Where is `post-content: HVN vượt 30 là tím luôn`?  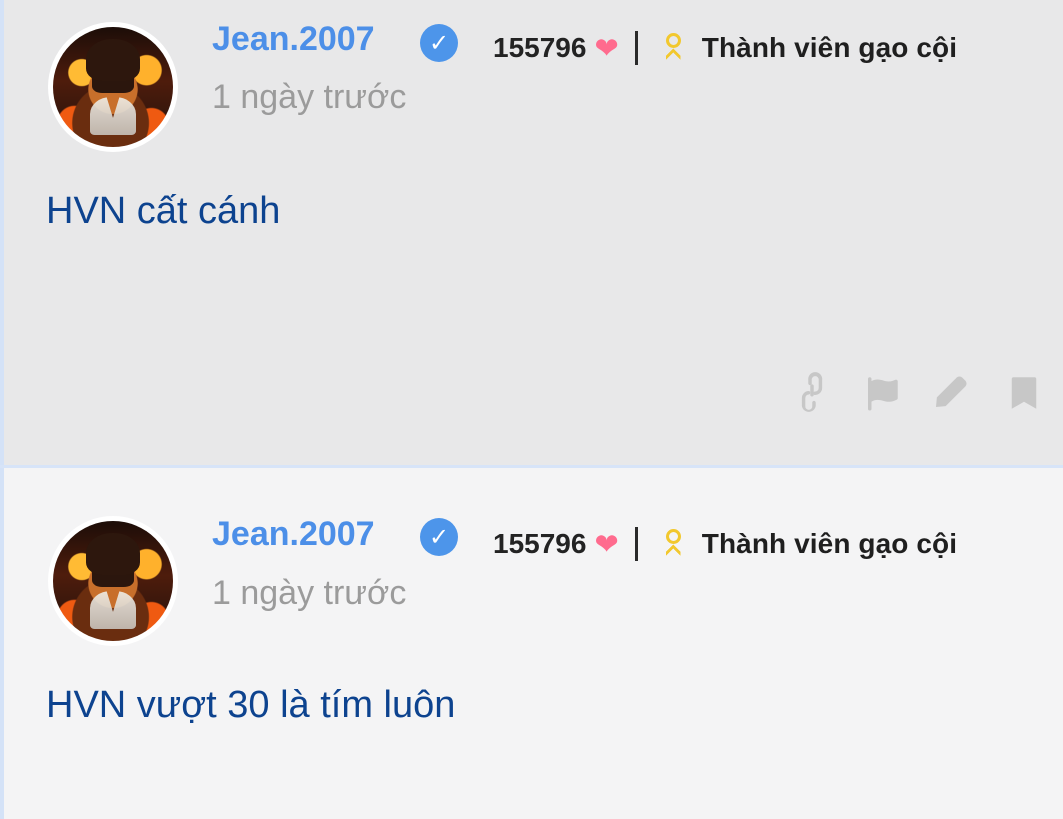
post-content: HVN vượt 30 là tím luôn is located at coordinates (251, 705).